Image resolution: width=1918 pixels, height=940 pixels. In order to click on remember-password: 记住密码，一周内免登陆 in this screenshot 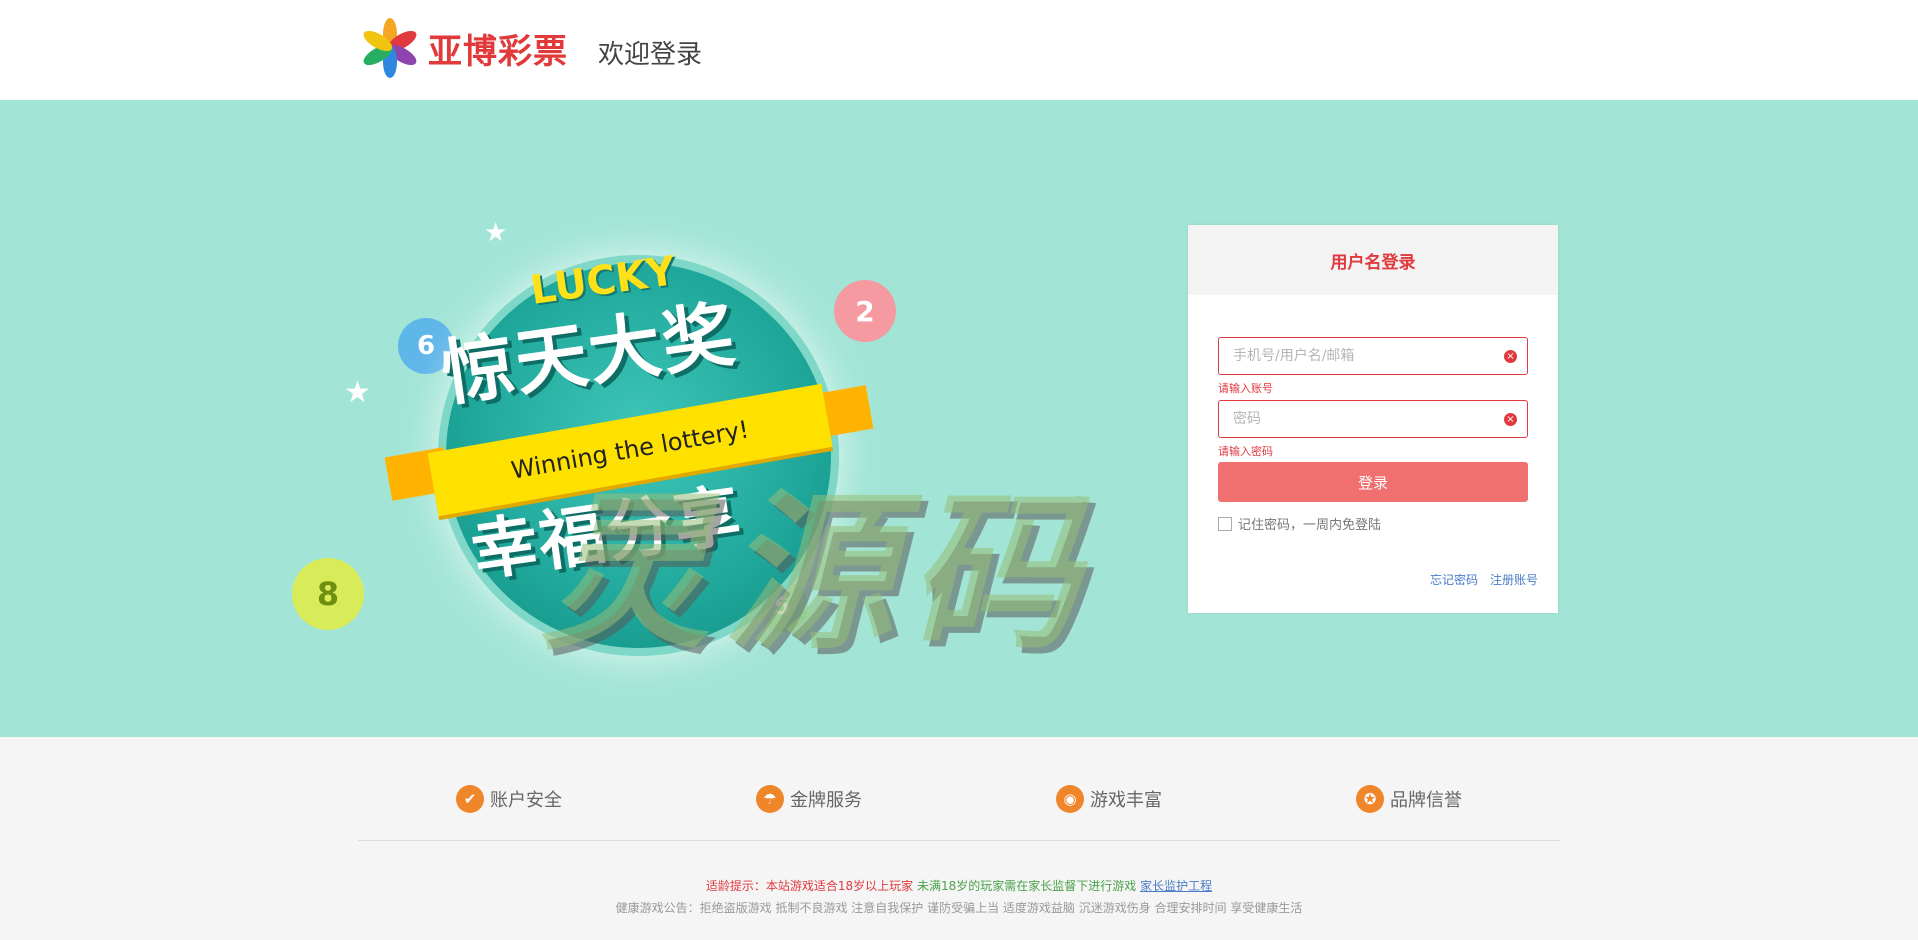, I will do `click(1299, 523)`.